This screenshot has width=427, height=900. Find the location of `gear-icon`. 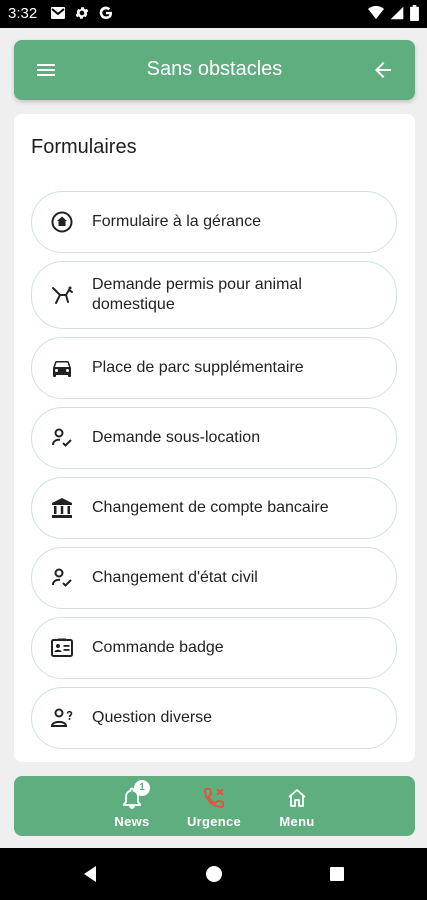

gear-icon is located at coordinates (82, 13).